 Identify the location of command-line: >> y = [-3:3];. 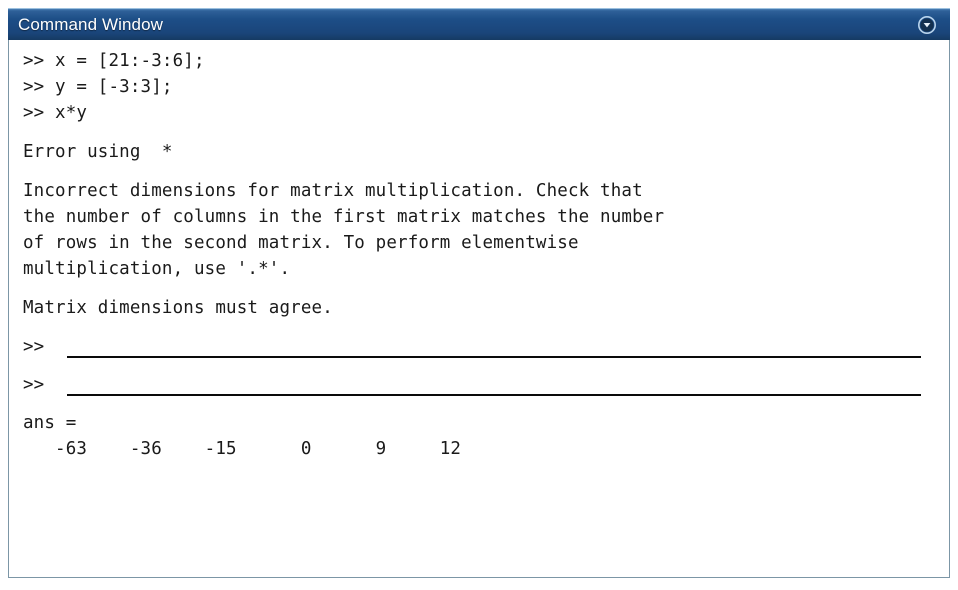
(98, 87).